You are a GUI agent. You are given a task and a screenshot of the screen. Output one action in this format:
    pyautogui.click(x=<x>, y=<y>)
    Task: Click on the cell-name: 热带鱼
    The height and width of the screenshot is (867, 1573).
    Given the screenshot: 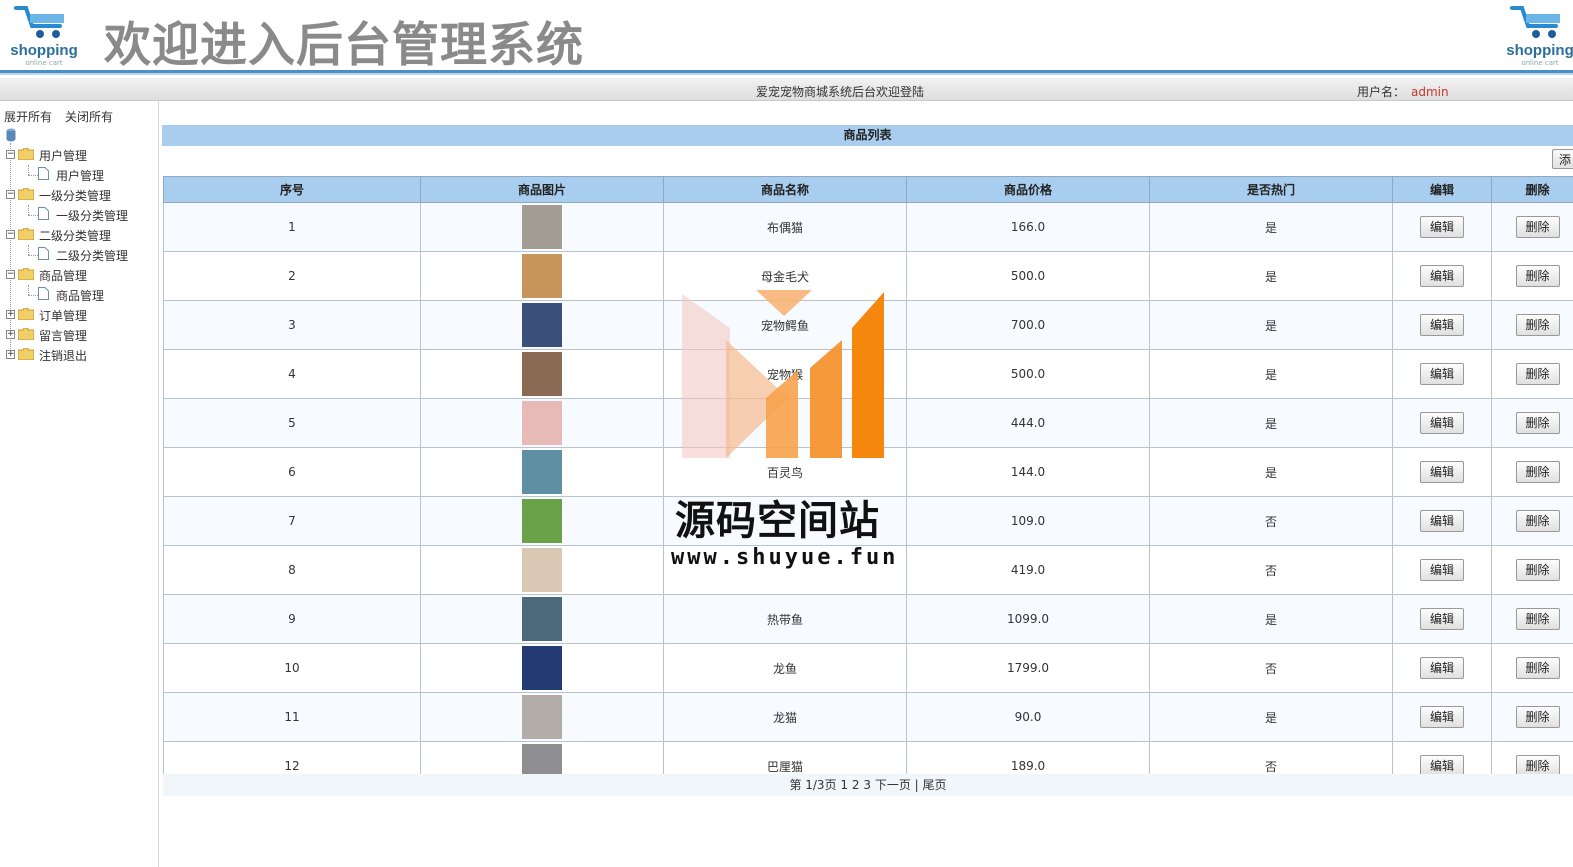 What is the action you would take?
    pyautogui.click(x=785, y=619)
    